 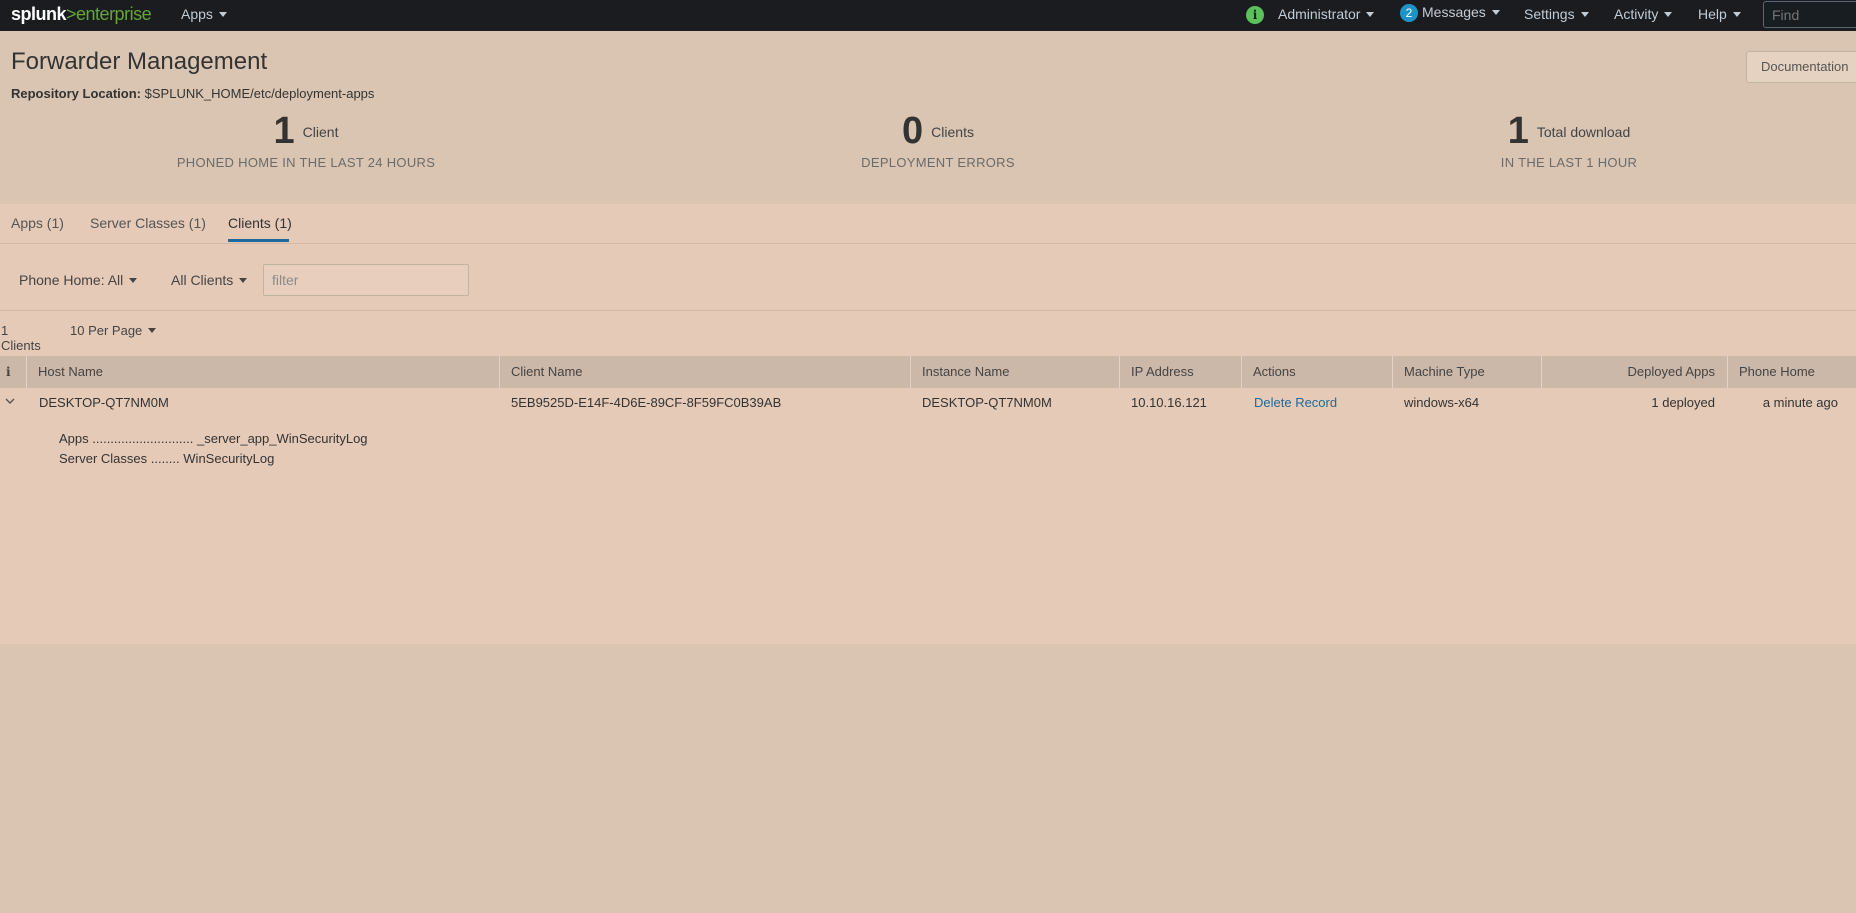 I want to click on client-count: 1 Clients, so click(x=21, y=338).